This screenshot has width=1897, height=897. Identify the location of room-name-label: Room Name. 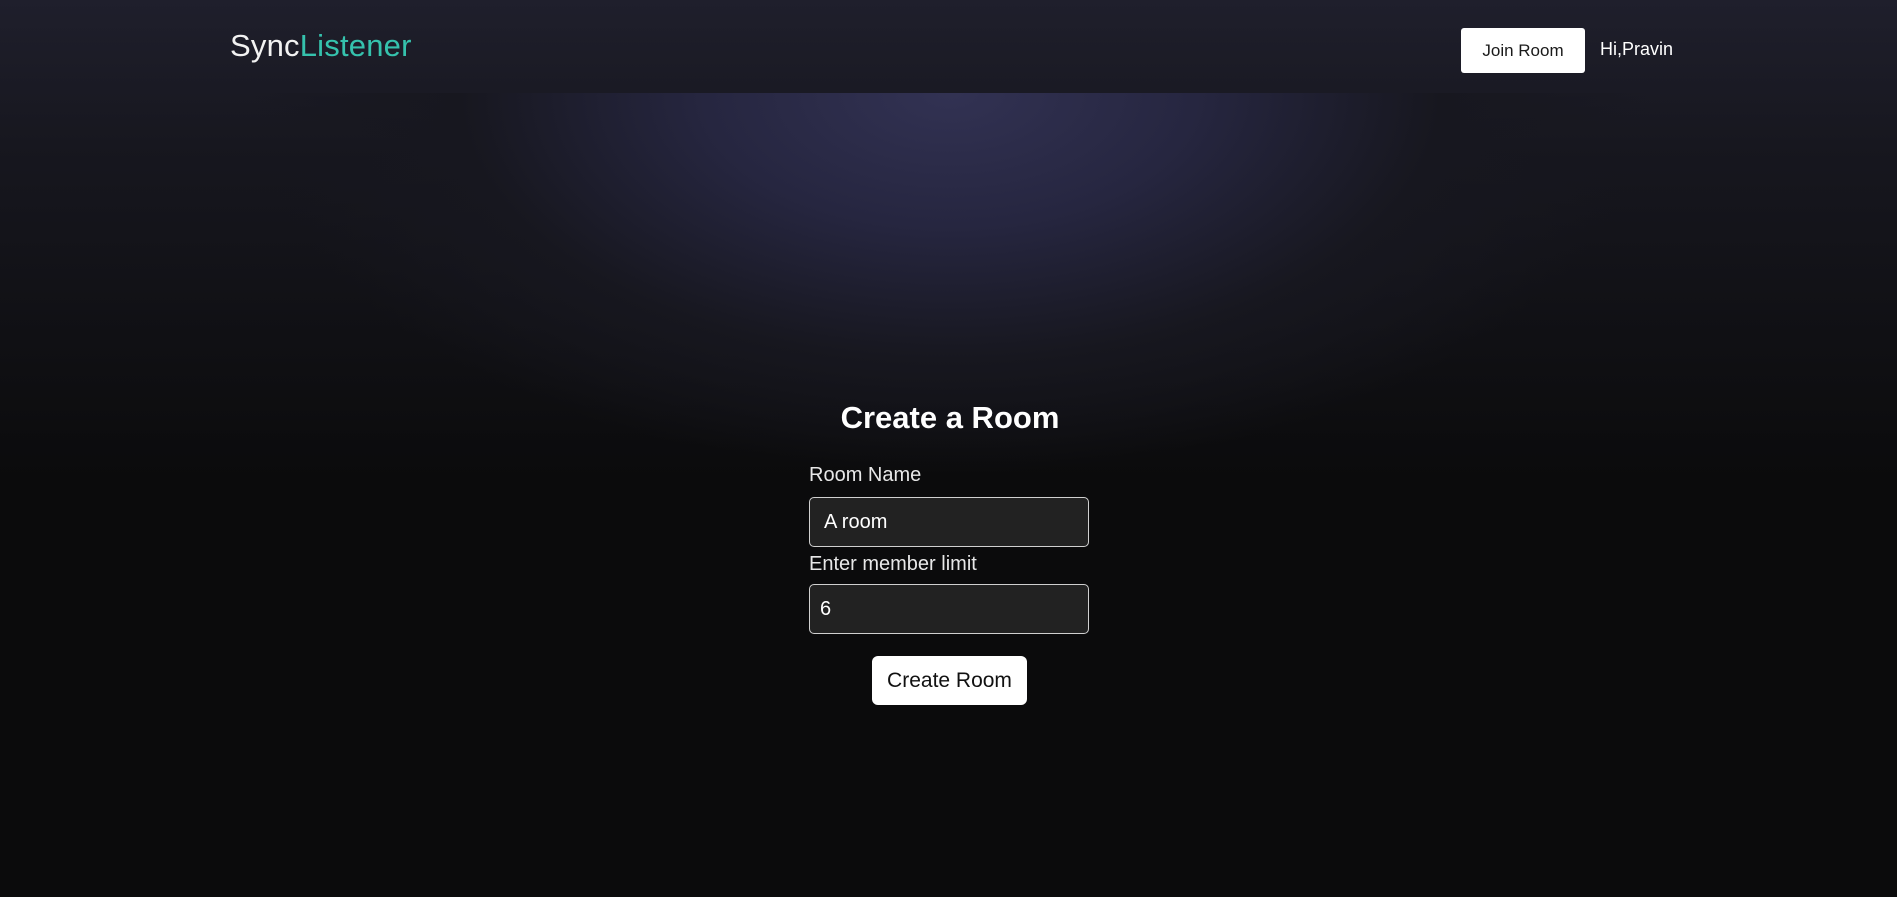
(865, 475).